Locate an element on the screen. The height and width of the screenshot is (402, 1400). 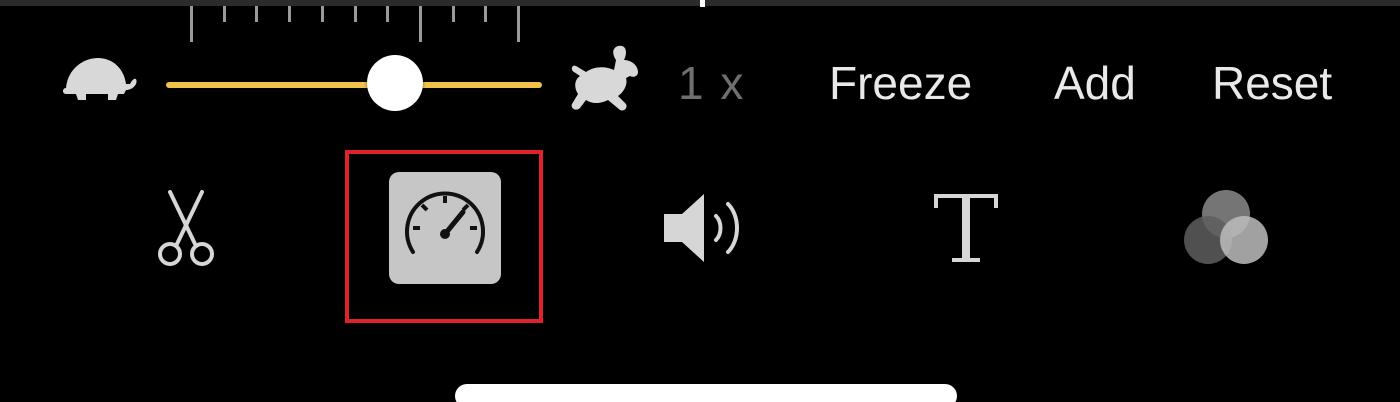
hare-icon is located at coordinates (606, 79).